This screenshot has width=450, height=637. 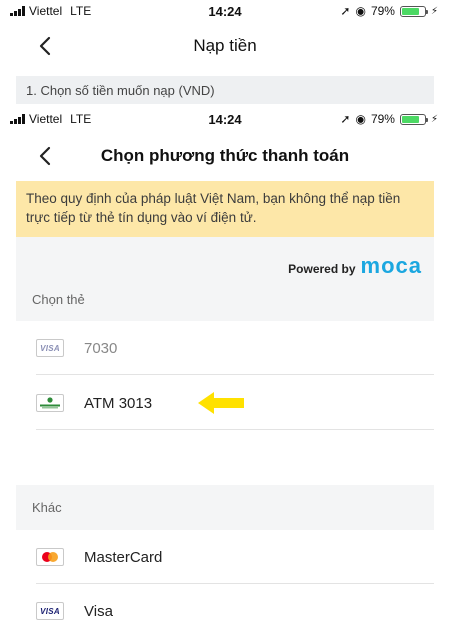 What do you see at coordinates (118, 403) in the screenshot?
I see `card-item-label: ATM 3013` at bounding box center [118, 403].